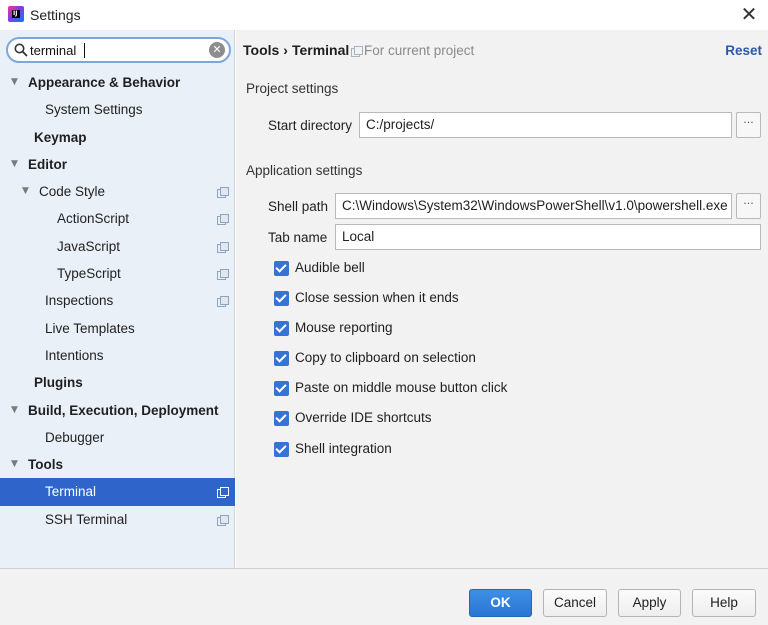  Describe the element at coordinates (298, 237) in the screenshot. I see `tab-name-label: Tab name` at that location.